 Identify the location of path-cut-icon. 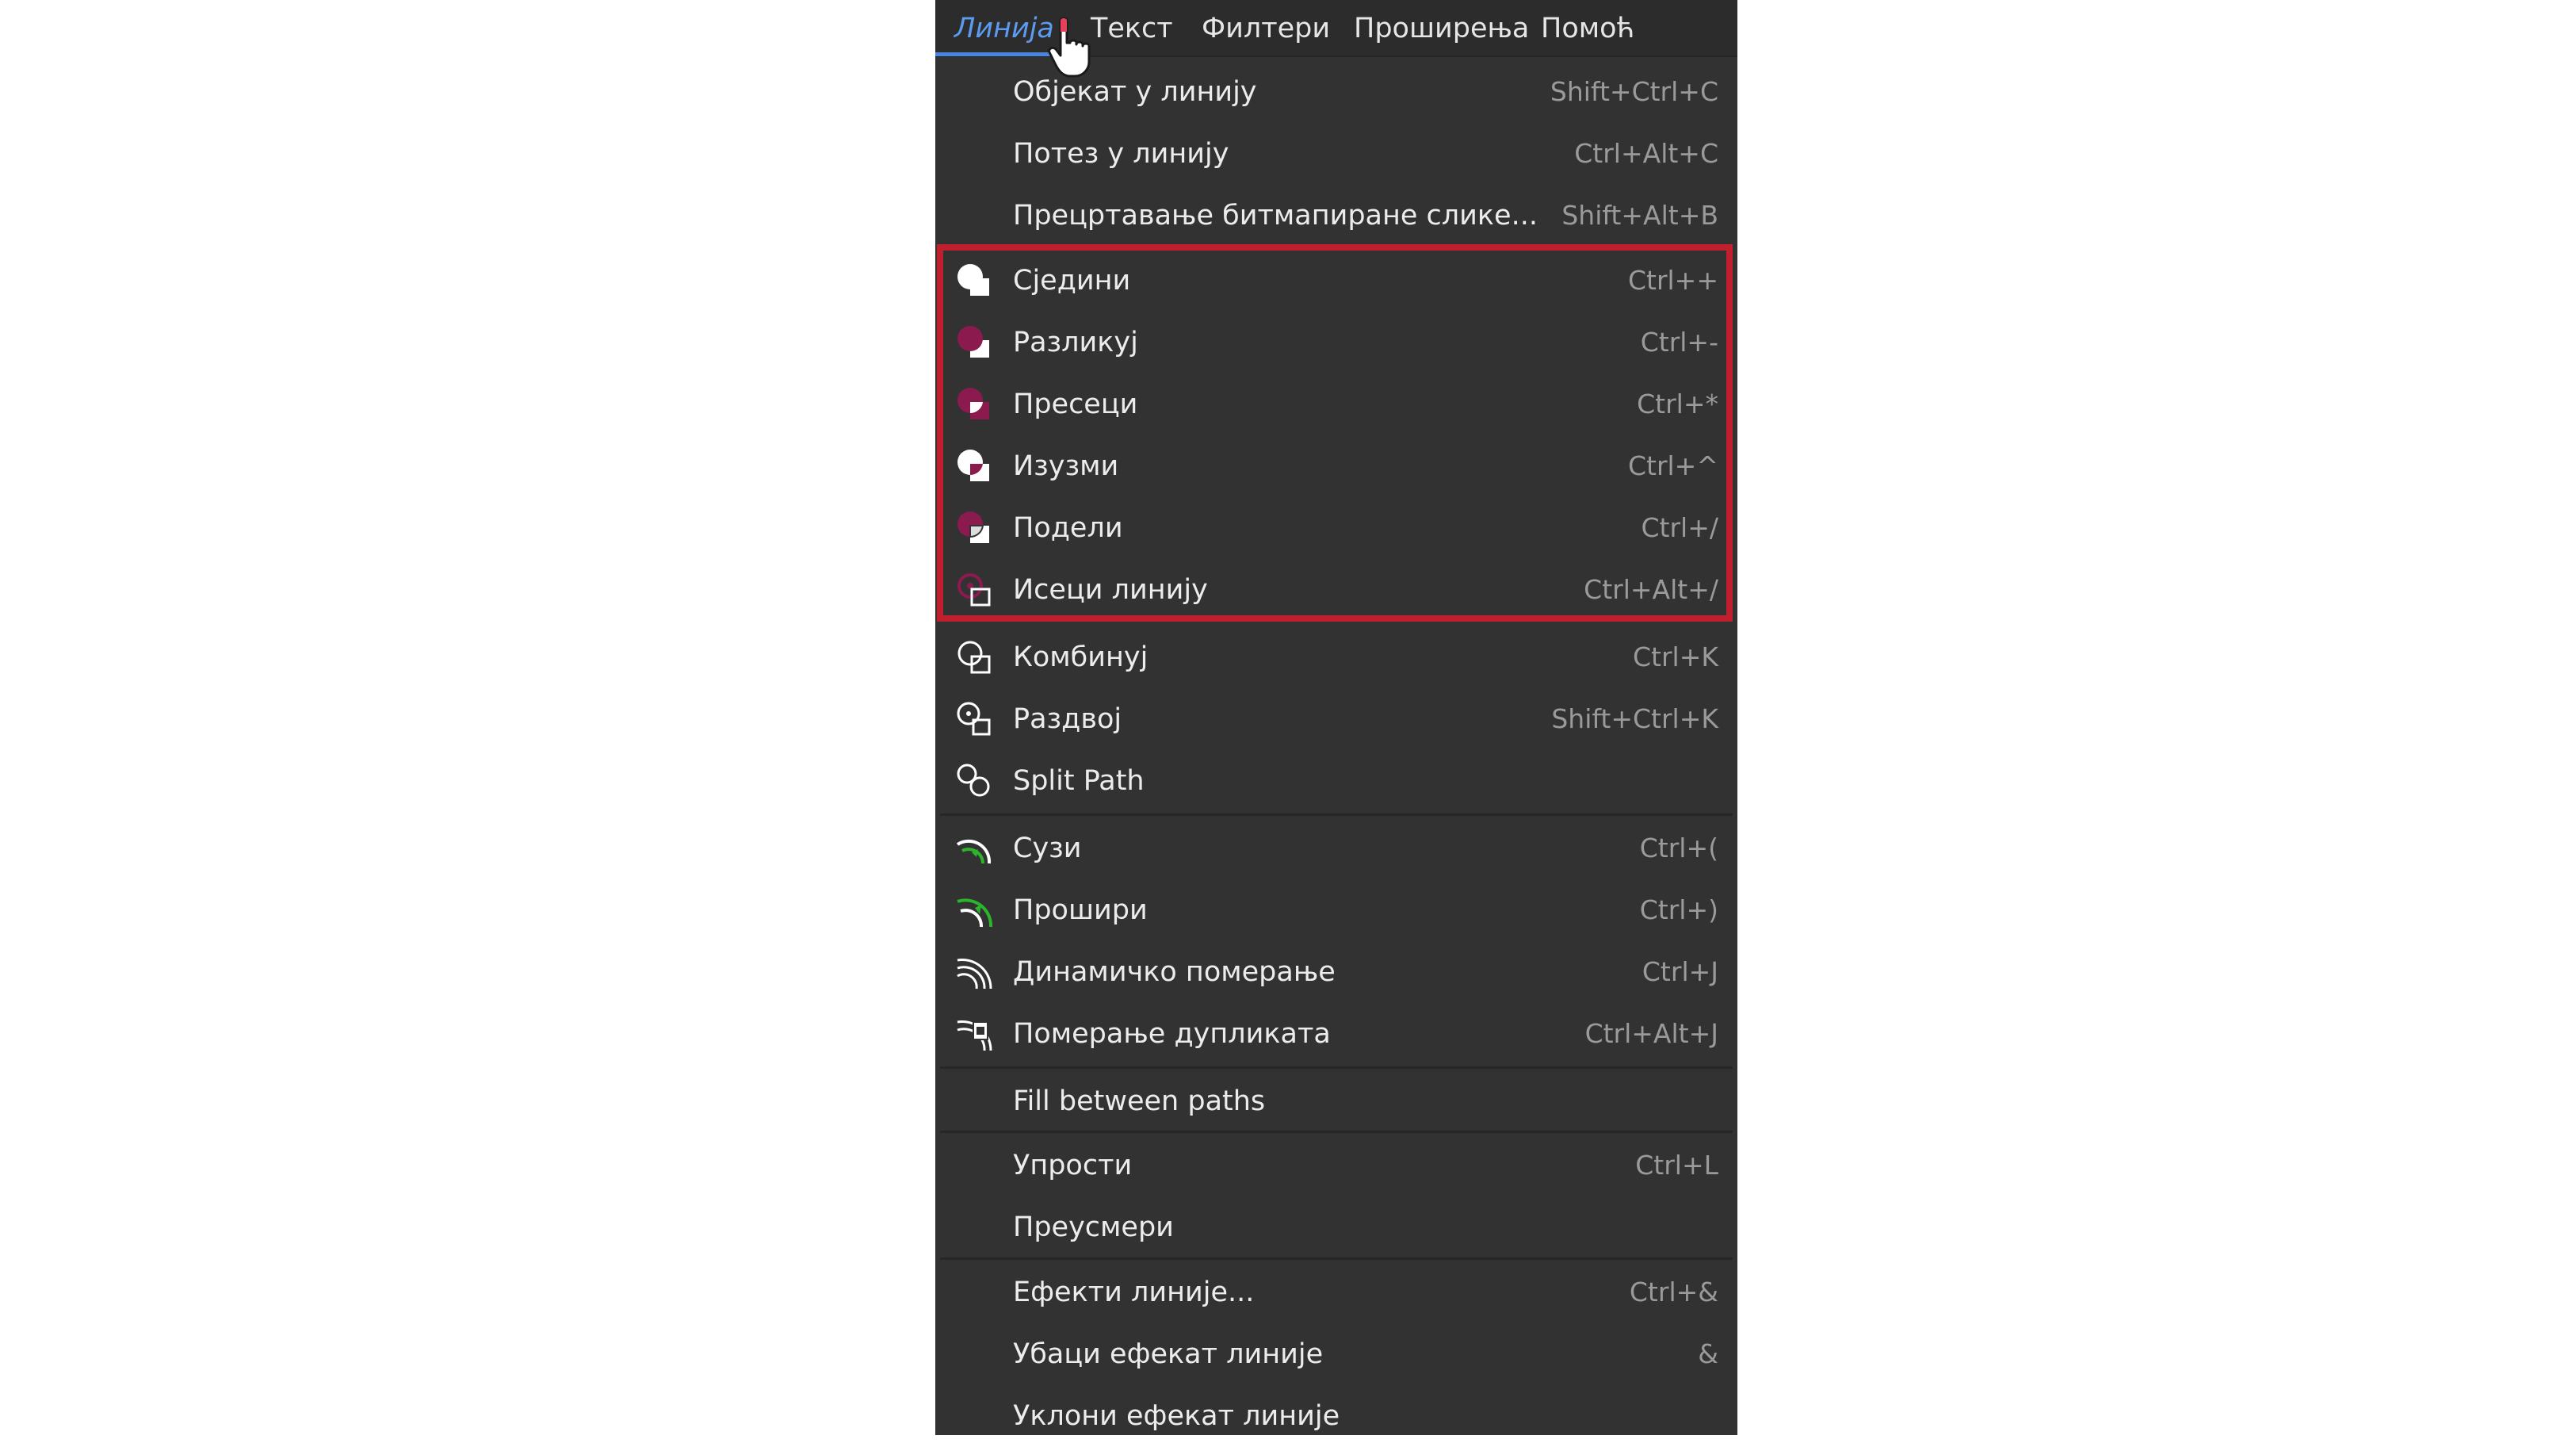
(974, 590).